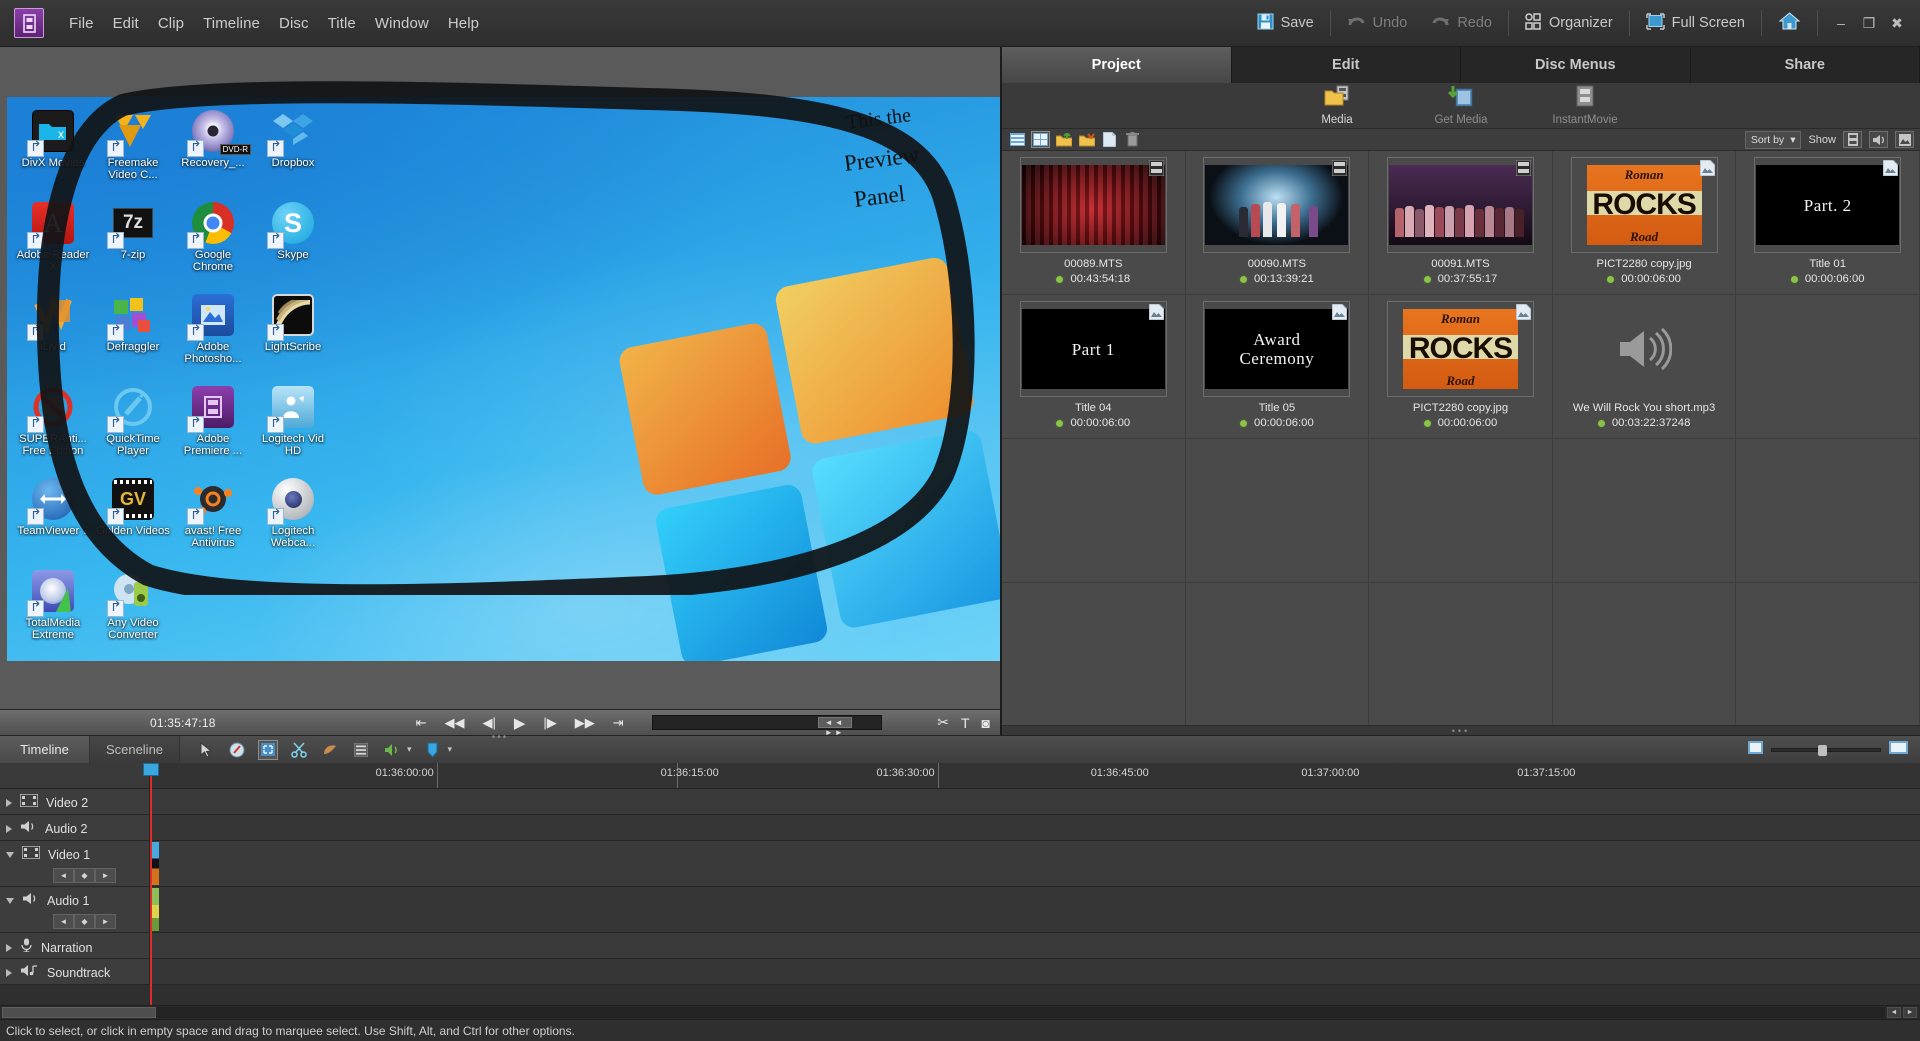  Describe the element at coordinates (293, 425) in the screenshot. I see `desktop-icon-logitech-vid: Logitech Vid HD` at that location.